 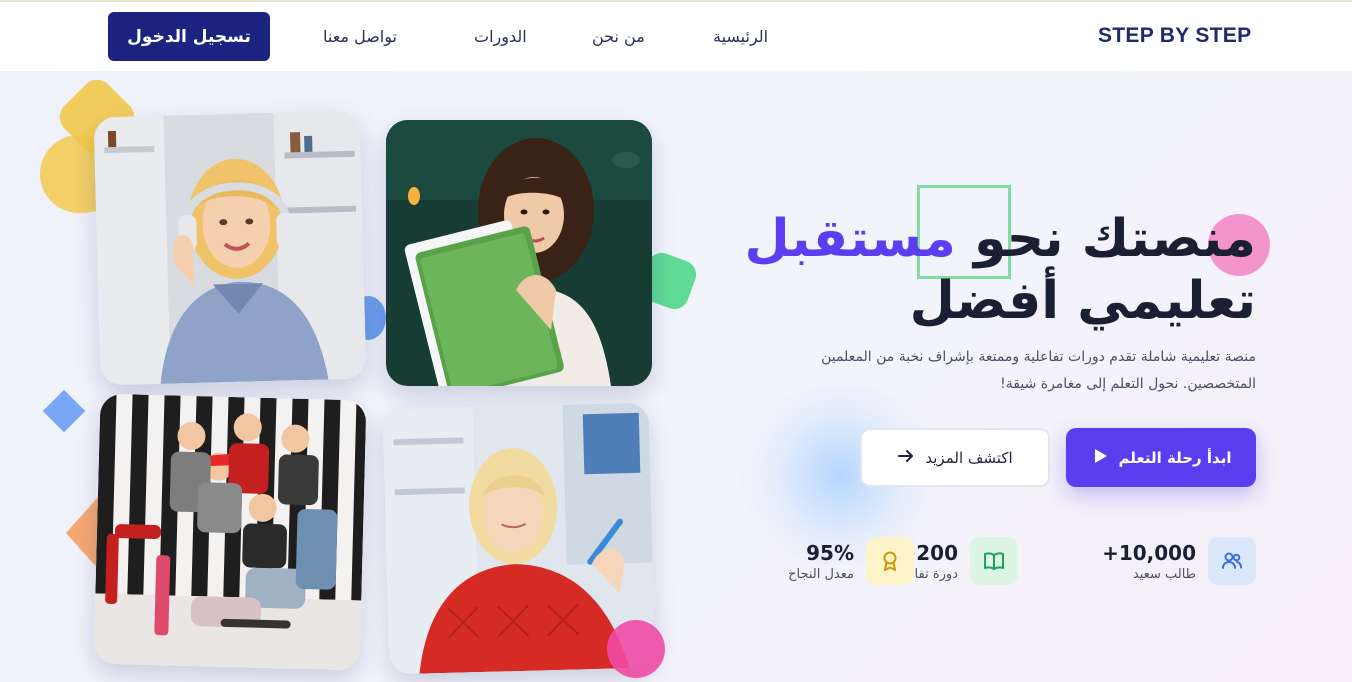 I want to click on explore-more-button: اكتشف المزيد, so click(x=955, y=457).